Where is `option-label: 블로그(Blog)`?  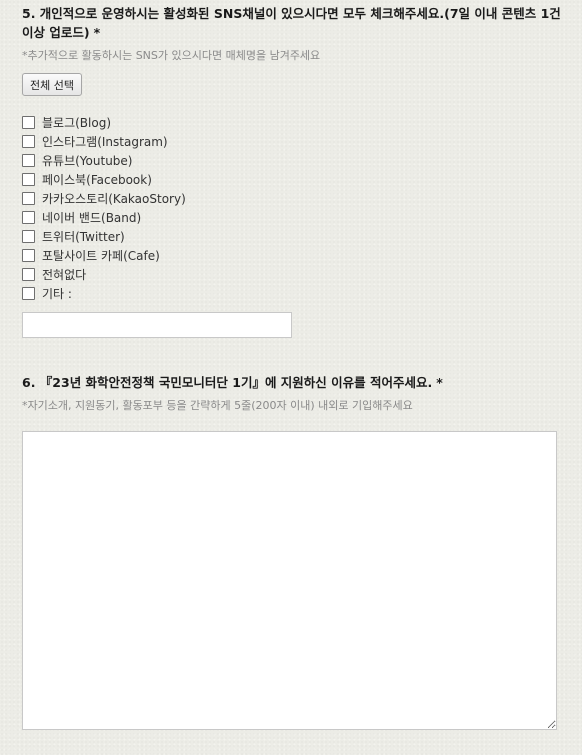 option-label: 블로그(Blog) is located at coordinates (77, 123).